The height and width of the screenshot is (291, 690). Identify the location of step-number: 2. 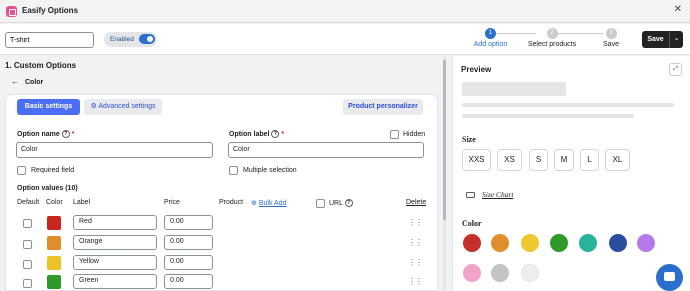
(552, 33).